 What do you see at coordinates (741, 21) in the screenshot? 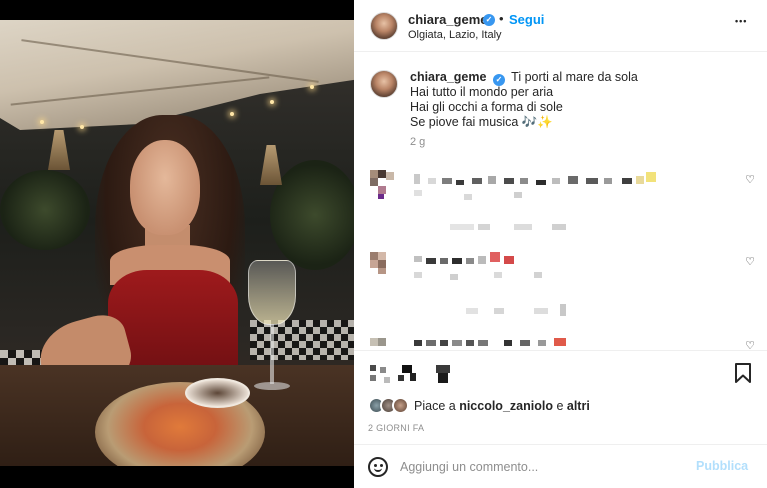
I see `more-options-icon: •••` at bounding box center [741, 21].